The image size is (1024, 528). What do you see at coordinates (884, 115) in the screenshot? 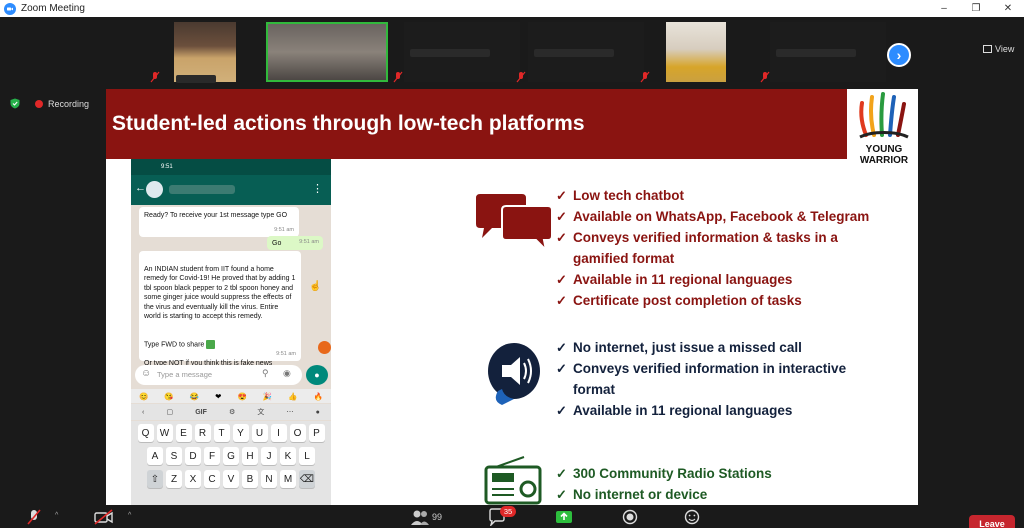
I see `young-warrior-hands-icon` at bounding box center [884, 115].